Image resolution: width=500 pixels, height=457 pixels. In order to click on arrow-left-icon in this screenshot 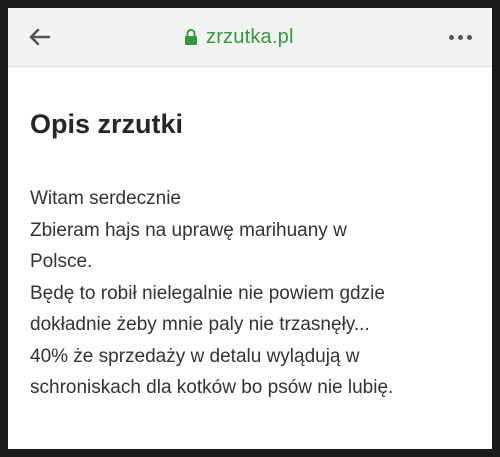, I will do `click(40, 37)`.